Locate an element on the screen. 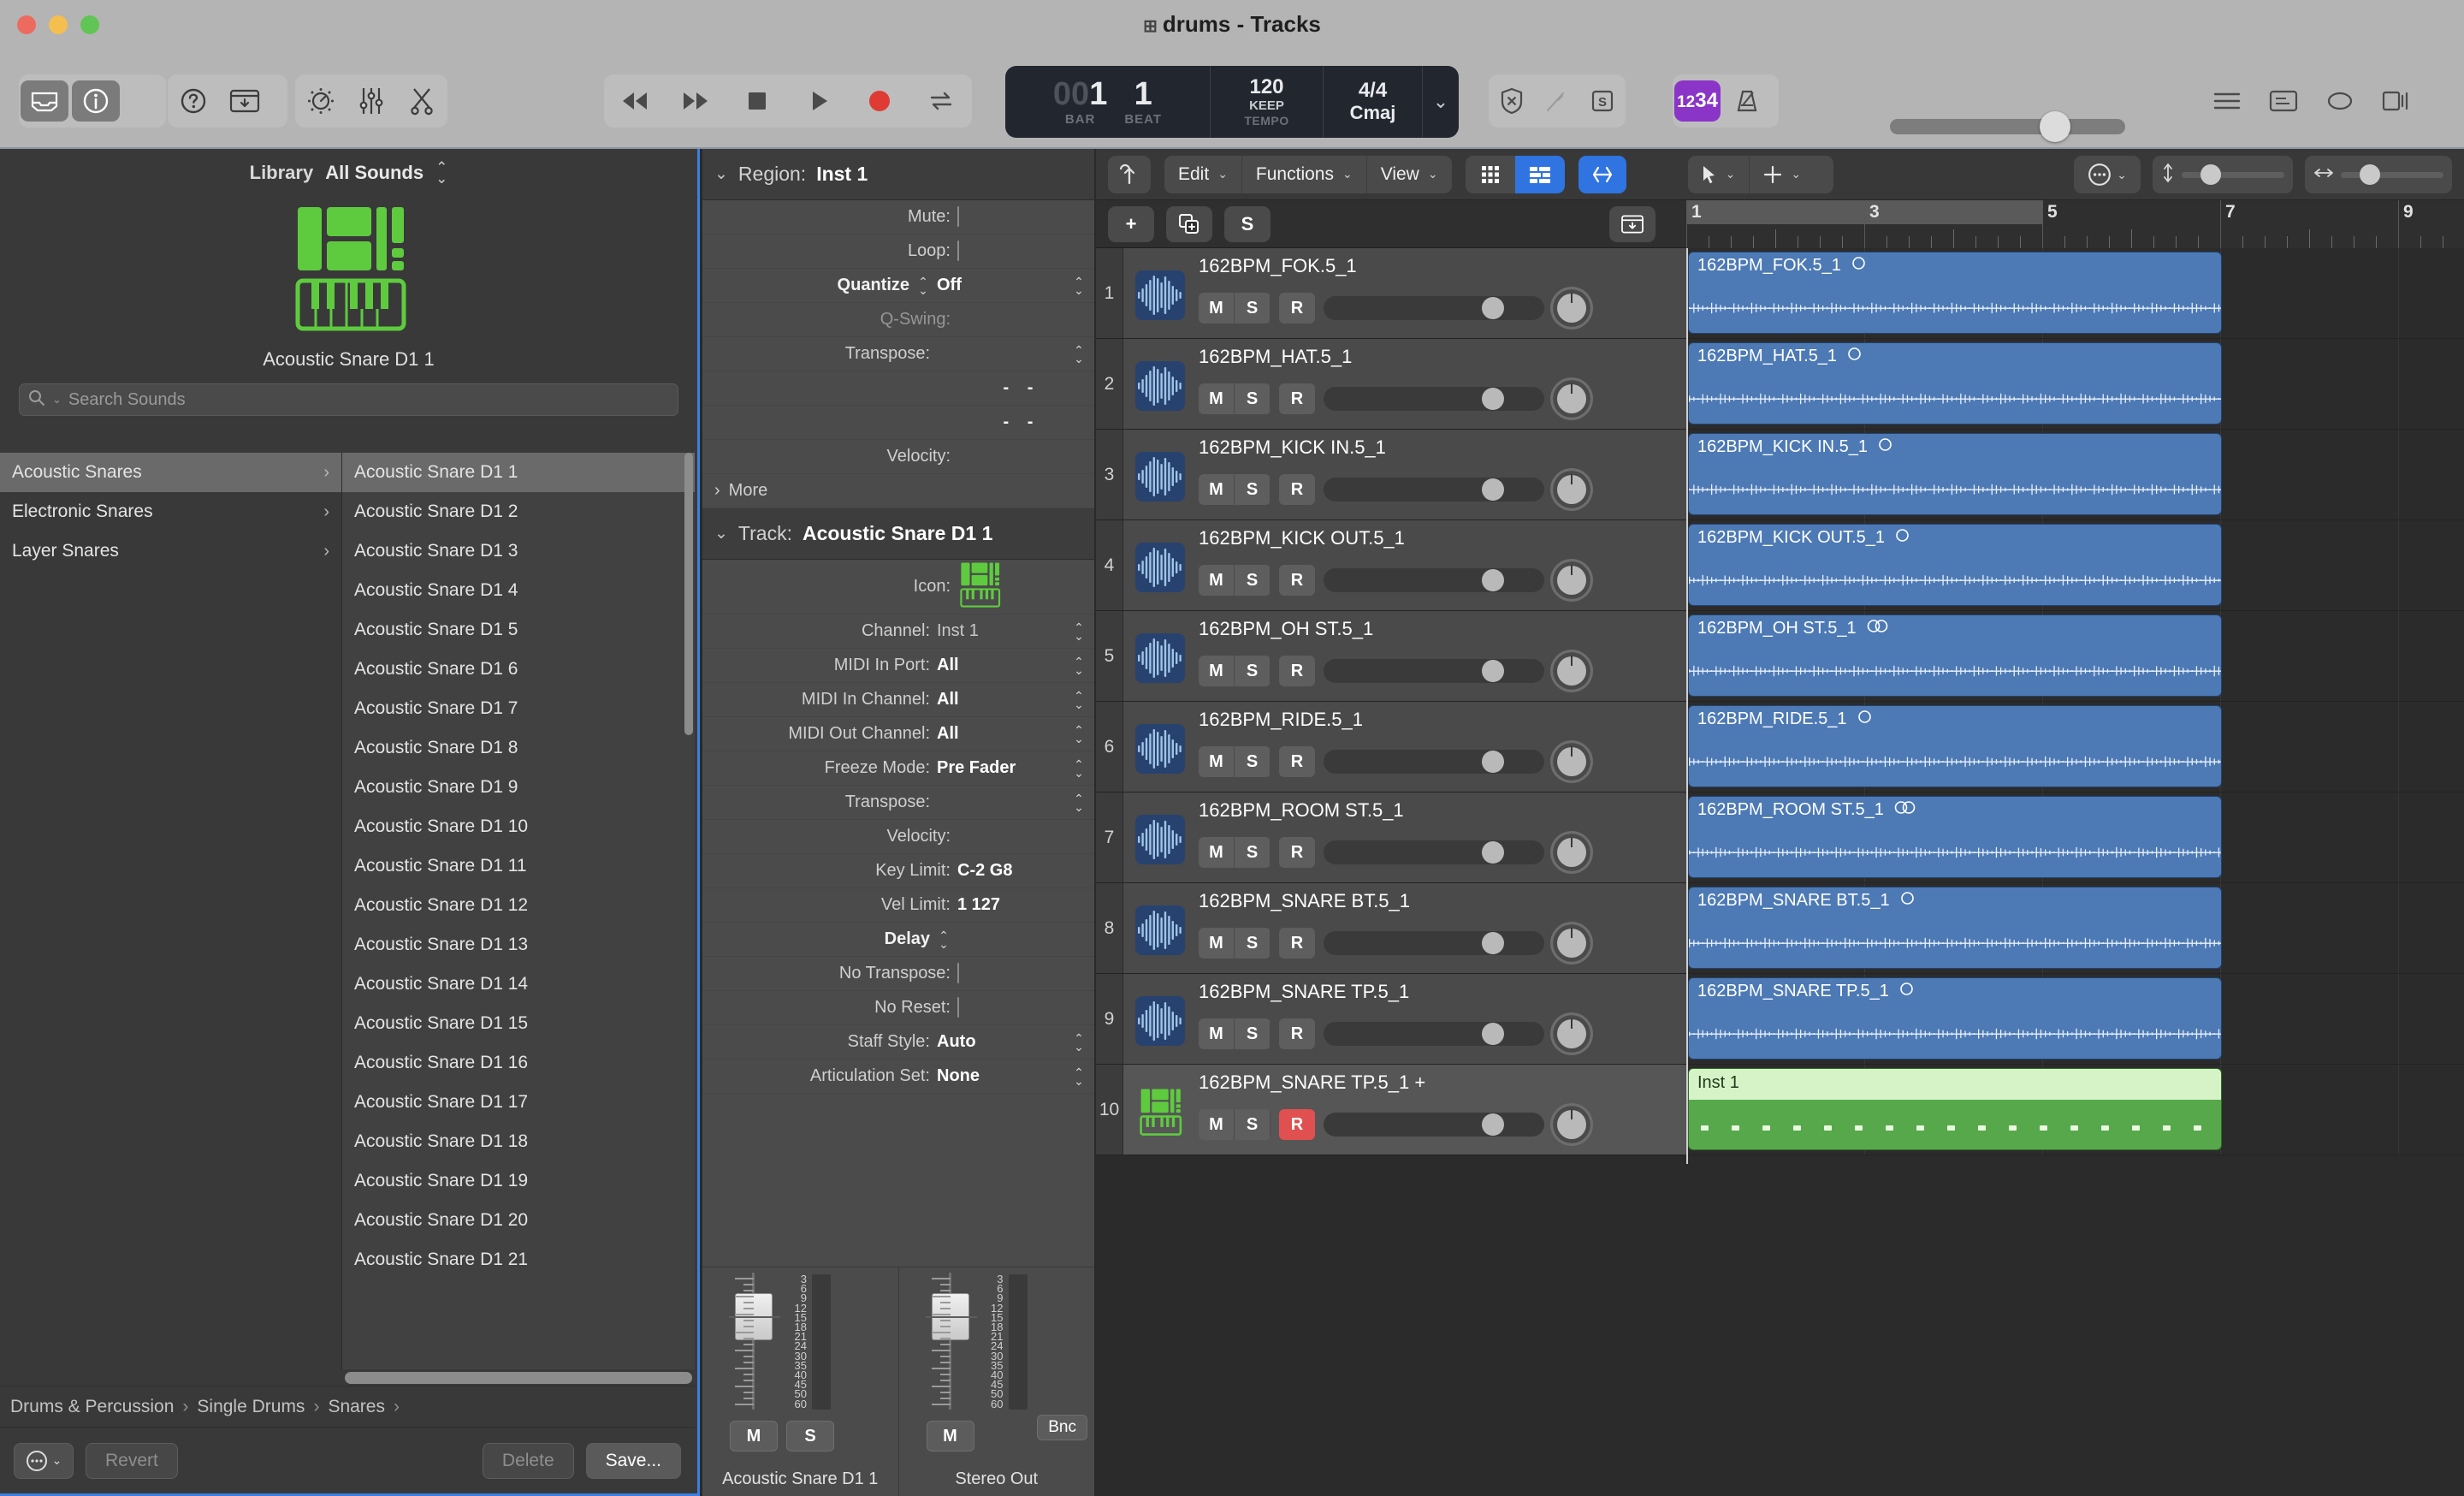 The height and width of the screenshot is (1496, 2464). media-icon is located at coordinates (2396, 101).